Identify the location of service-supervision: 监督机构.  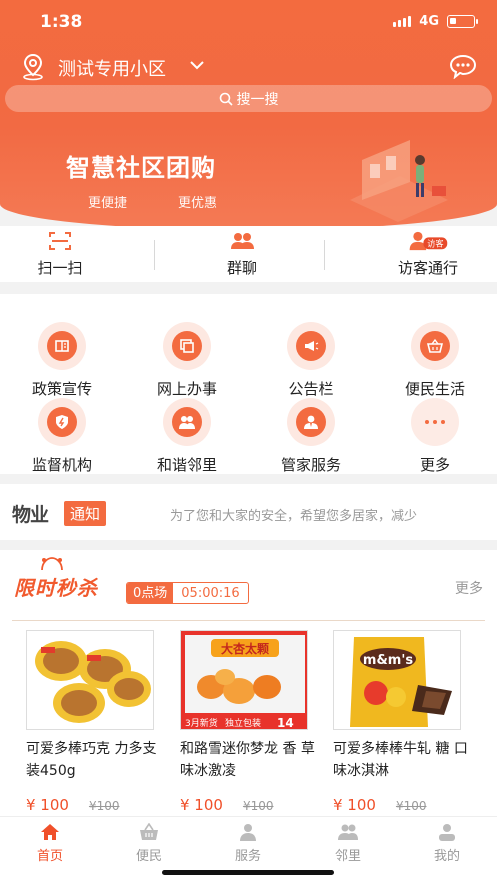
(62, 436).